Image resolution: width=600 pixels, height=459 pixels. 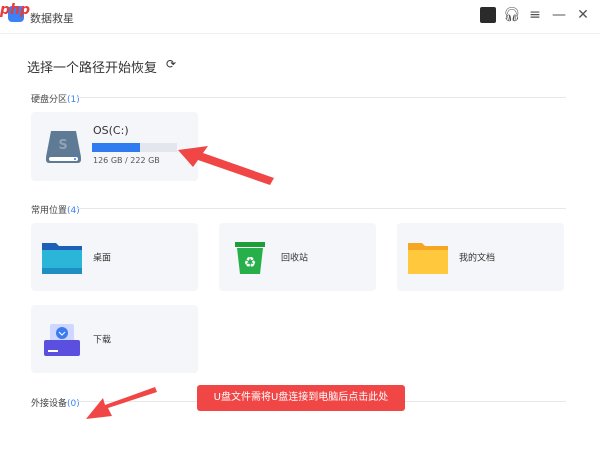 I want to click on location-downloads: 下载, so click(x=114, y=339).